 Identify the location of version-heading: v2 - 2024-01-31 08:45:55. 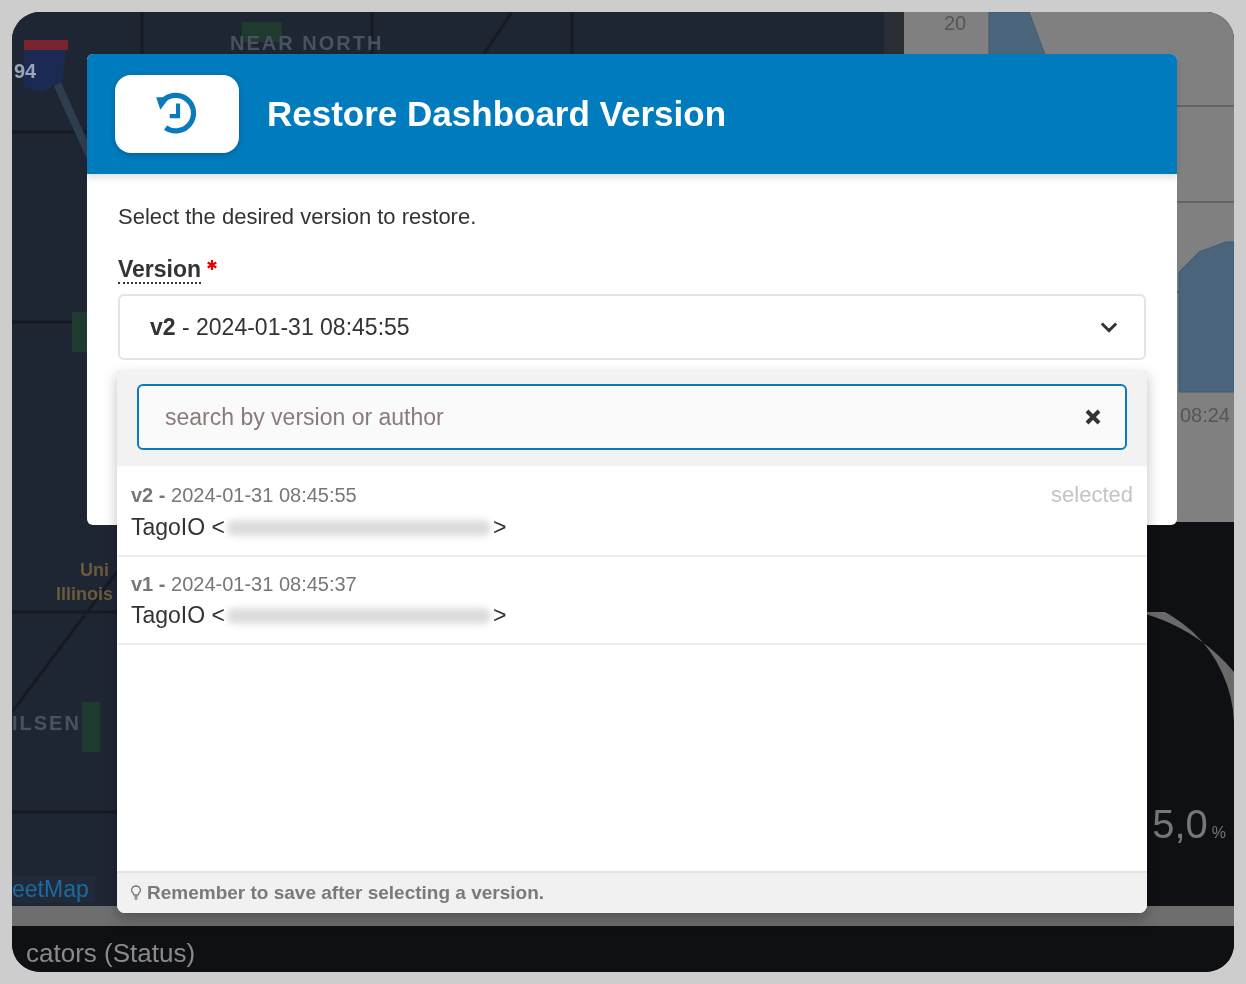
(244, 495).